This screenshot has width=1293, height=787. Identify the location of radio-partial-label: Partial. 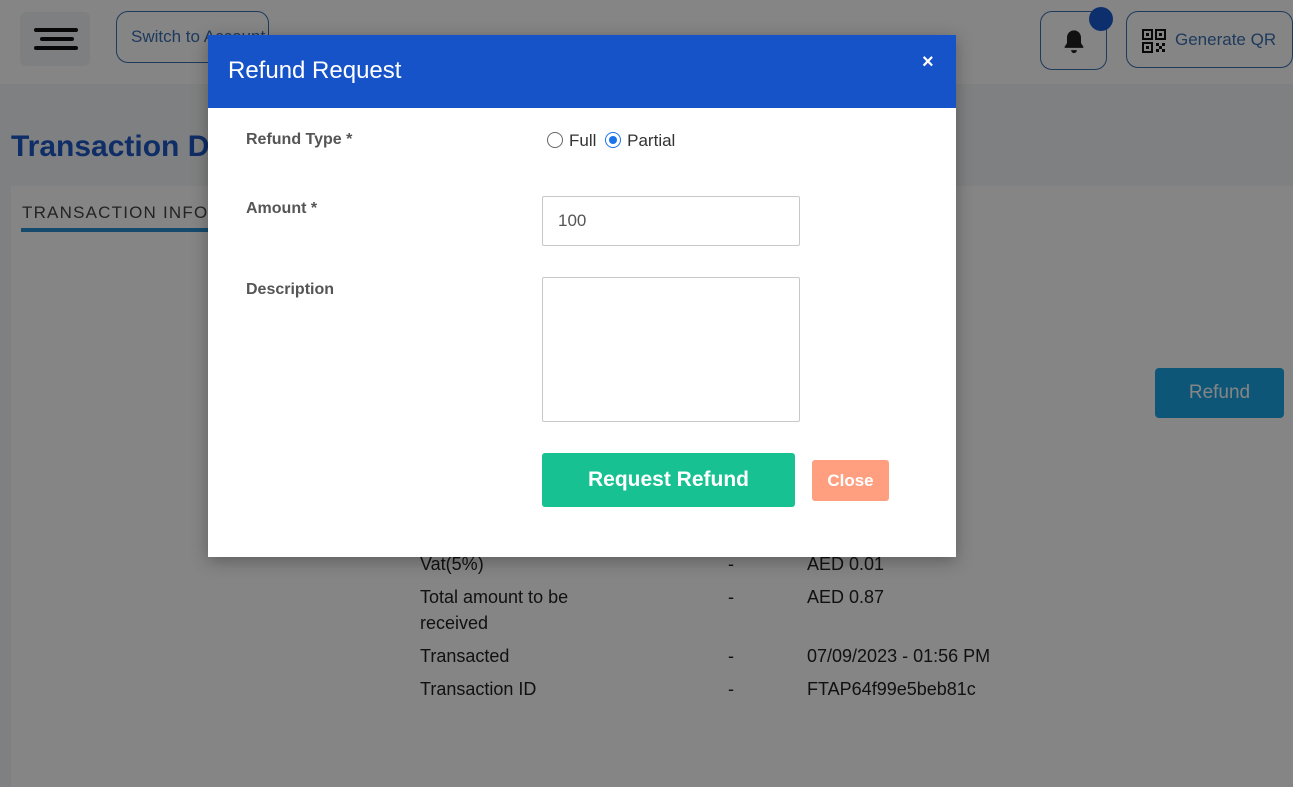
(651, 140).